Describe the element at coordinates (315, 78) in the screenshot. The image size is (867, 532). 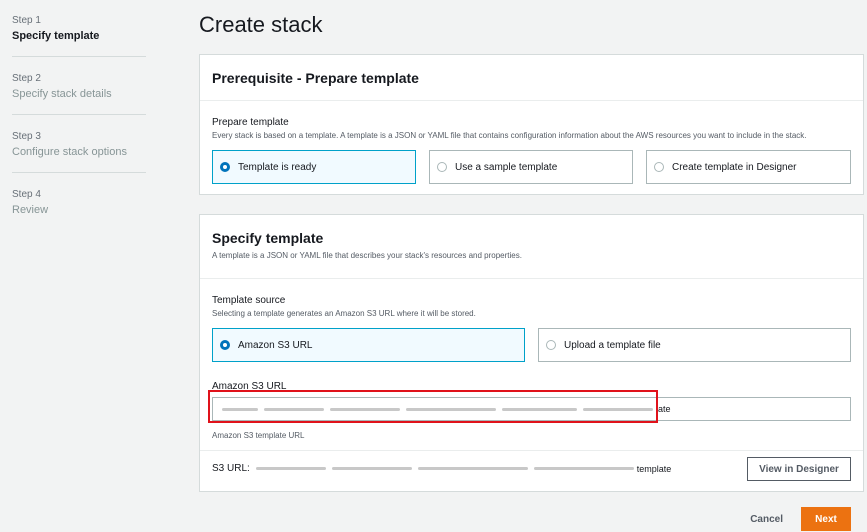
I see `panel-title: Prerequisite - Prepare template` at that location.